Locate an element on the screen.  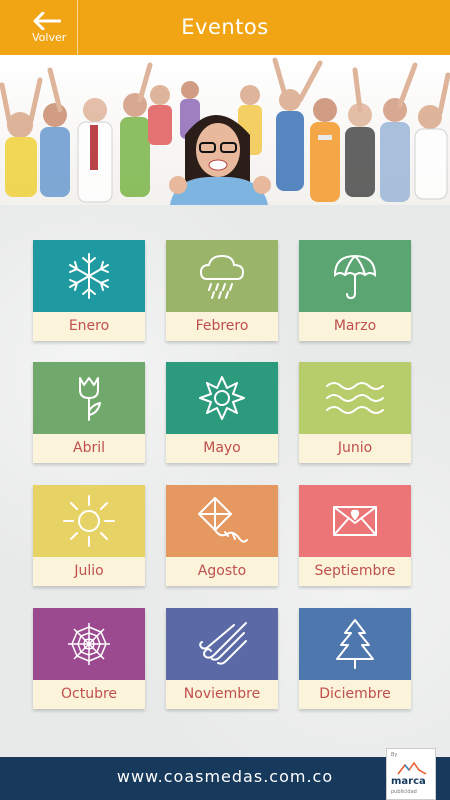
month-label: Septiembre is located at coordinates (355, 571).